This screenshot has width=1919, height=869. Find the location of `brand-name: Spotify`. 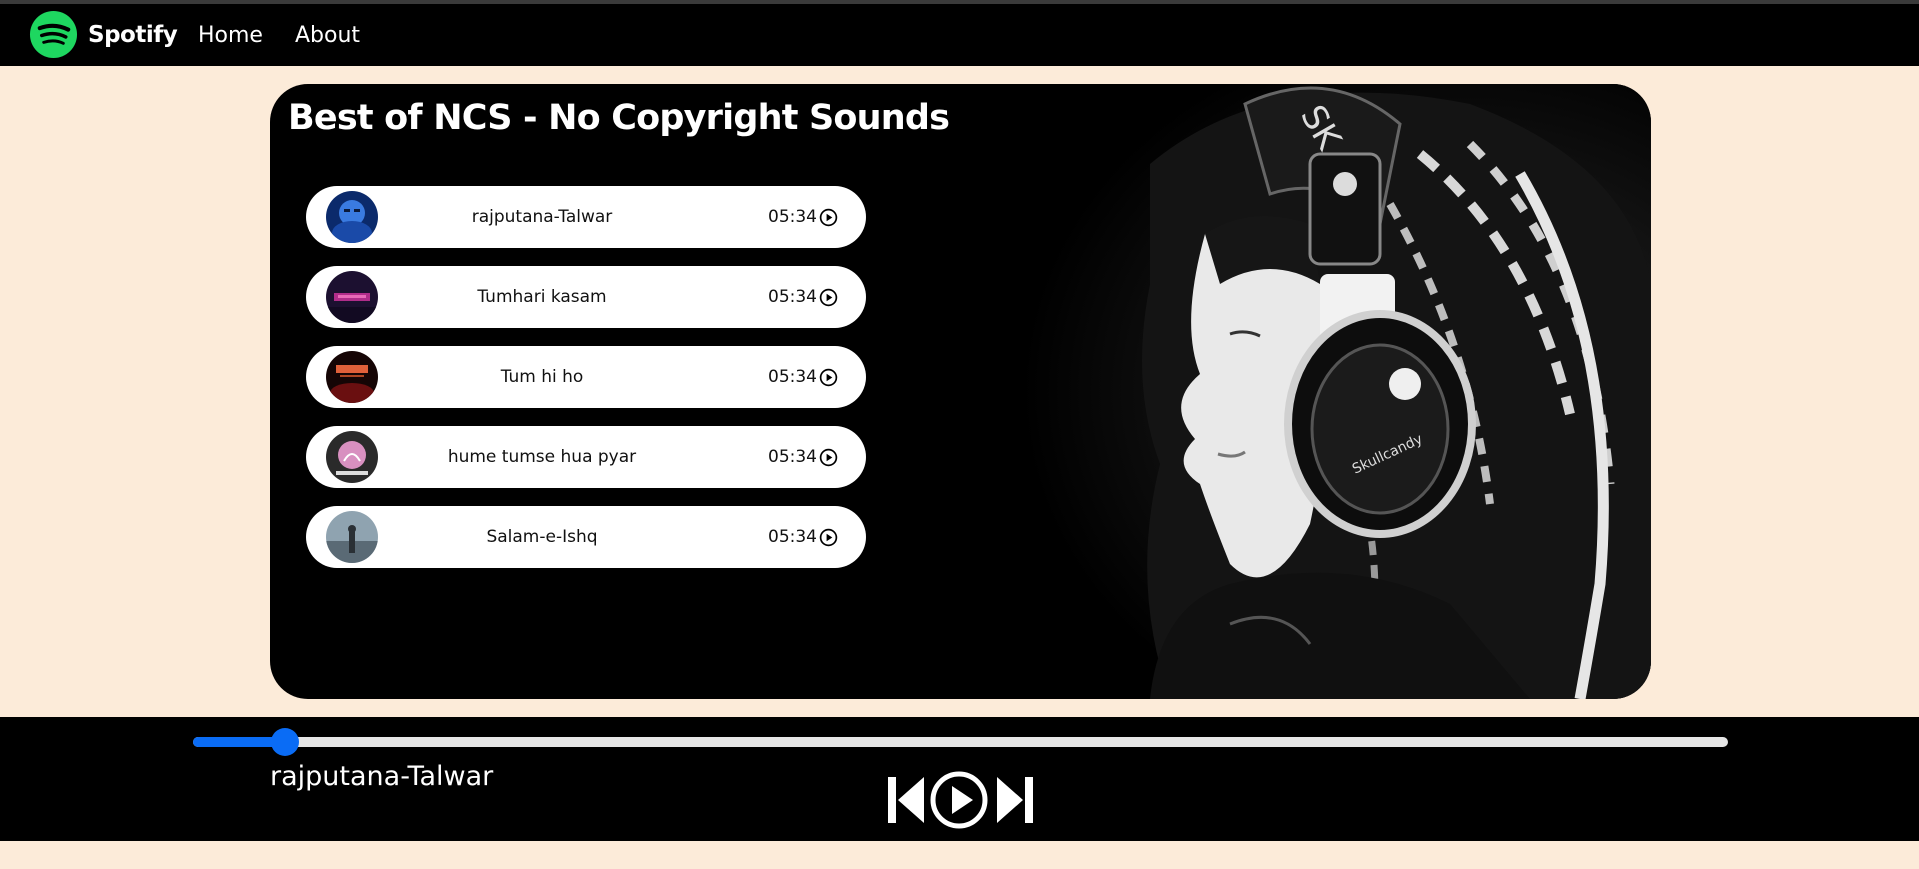

brand-name: Spotify is located at coordinates (133, 34).